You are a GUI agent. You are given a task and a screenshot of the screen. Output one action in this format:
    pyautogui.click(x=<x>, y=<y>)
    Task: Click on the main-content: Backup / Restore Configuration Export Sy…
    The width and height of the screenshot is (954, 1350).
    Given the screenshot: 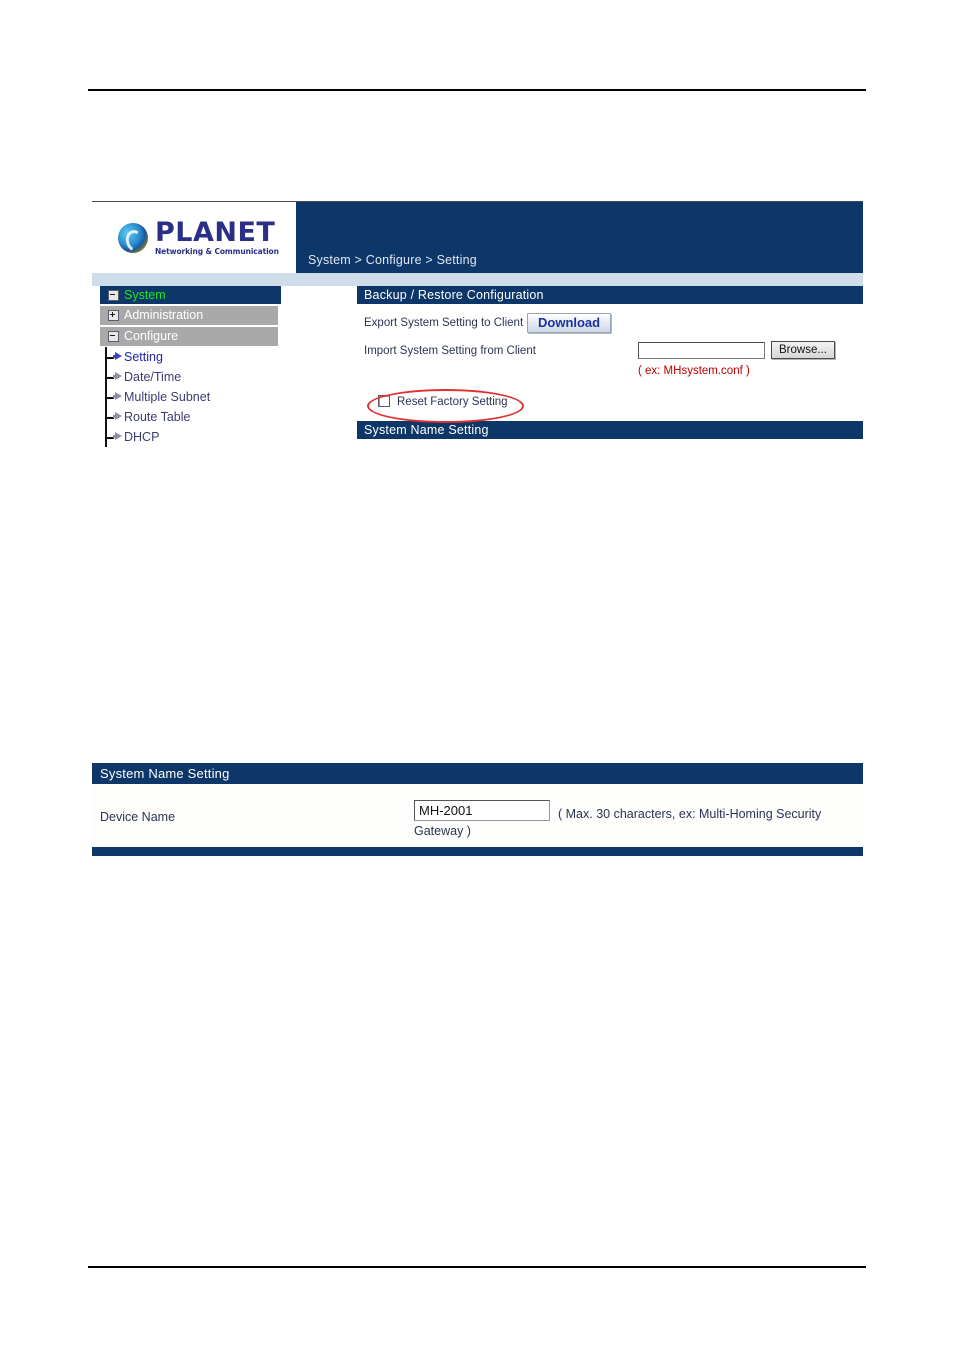 What is the action you would take?
    pyautogui.click(x=610, y=371)
    